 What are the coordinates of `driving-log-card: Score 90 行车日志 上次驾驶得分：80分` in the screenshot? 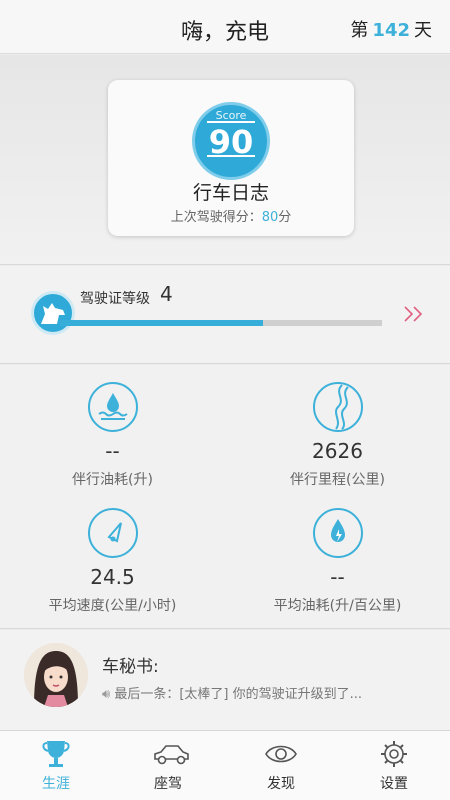 It's located at (231, 158).